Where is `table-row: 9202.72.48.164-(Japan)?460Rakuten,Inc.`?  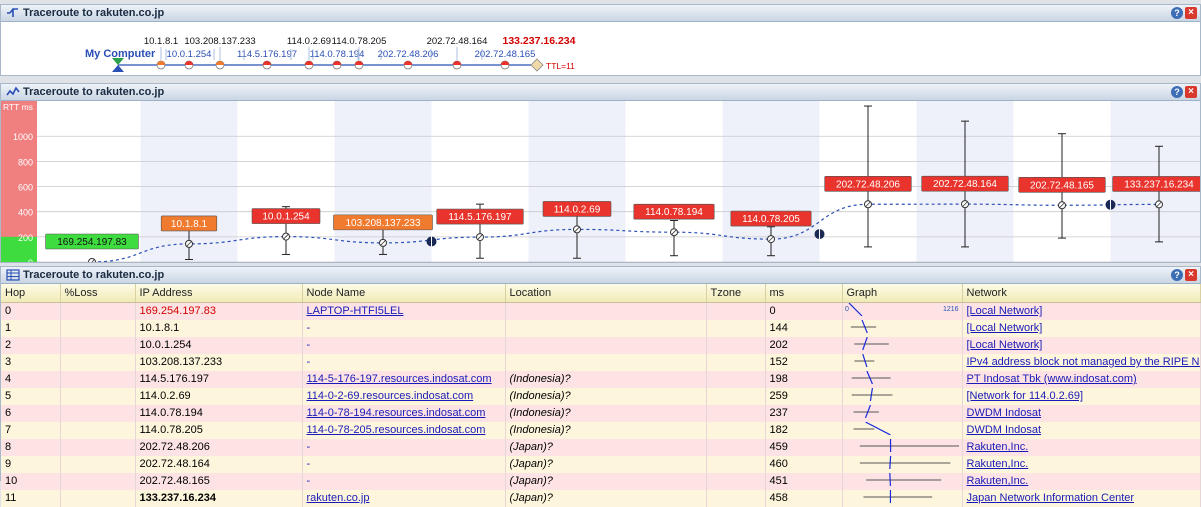 table-row: 9202.72.48.164-(Japan)?460Rakuten,Inc. is located at coordinates (600, 464).